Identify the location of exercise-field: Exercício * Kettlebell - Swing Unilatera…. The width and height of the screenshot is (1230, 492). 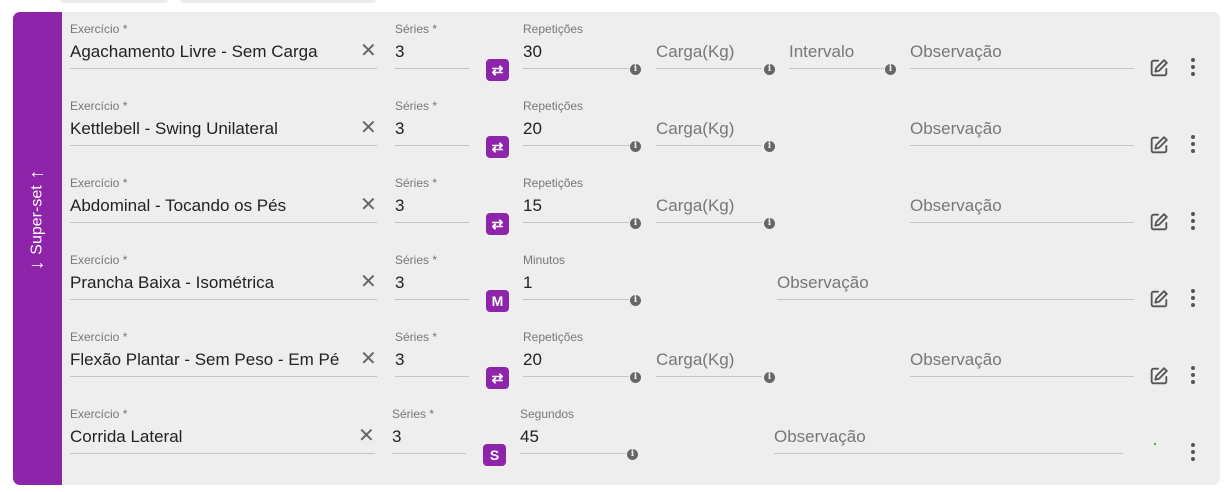
(226, 123).